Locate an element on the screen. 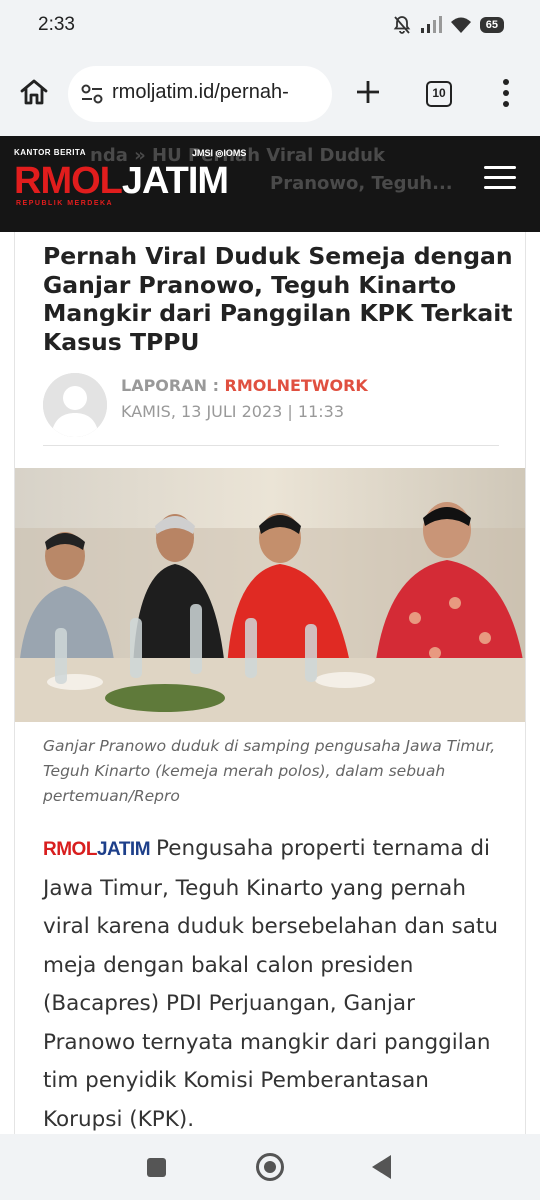 The image size is (540, 1200). inline-logo: RMOLJATIM is located at coordinates (97, 849).